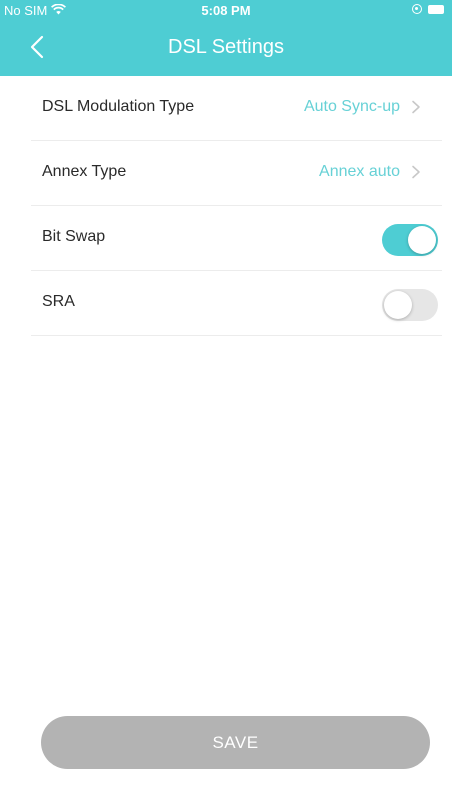 Image resolution: width=452 pixels, height=808 pixels. What do you see at coordinates (236, 108) in the screenshot?
I see `setting-row-dsl-modulation: DSL Modulation Type Auto Sync-up` at bounding box center [236, 108].